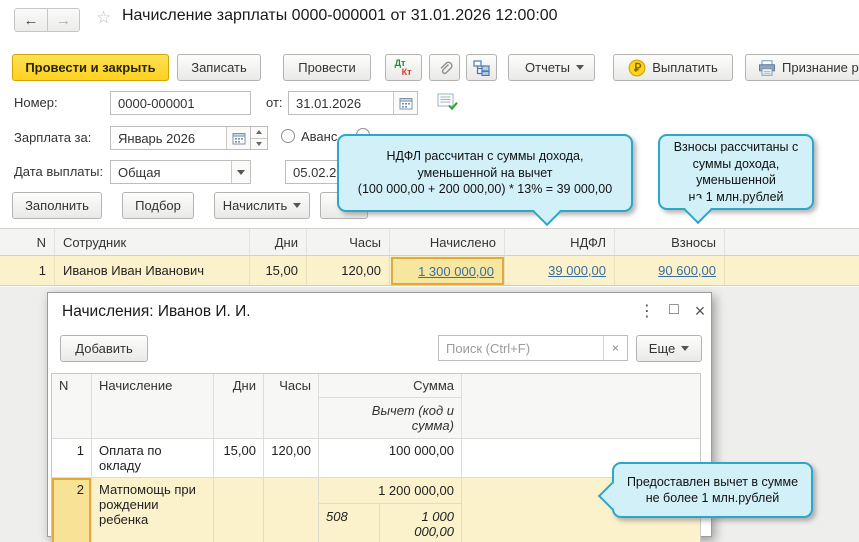 Image resolution: width=859 pixels, height=542 pixels. I want to click on col-spacer, so click(792, 242).